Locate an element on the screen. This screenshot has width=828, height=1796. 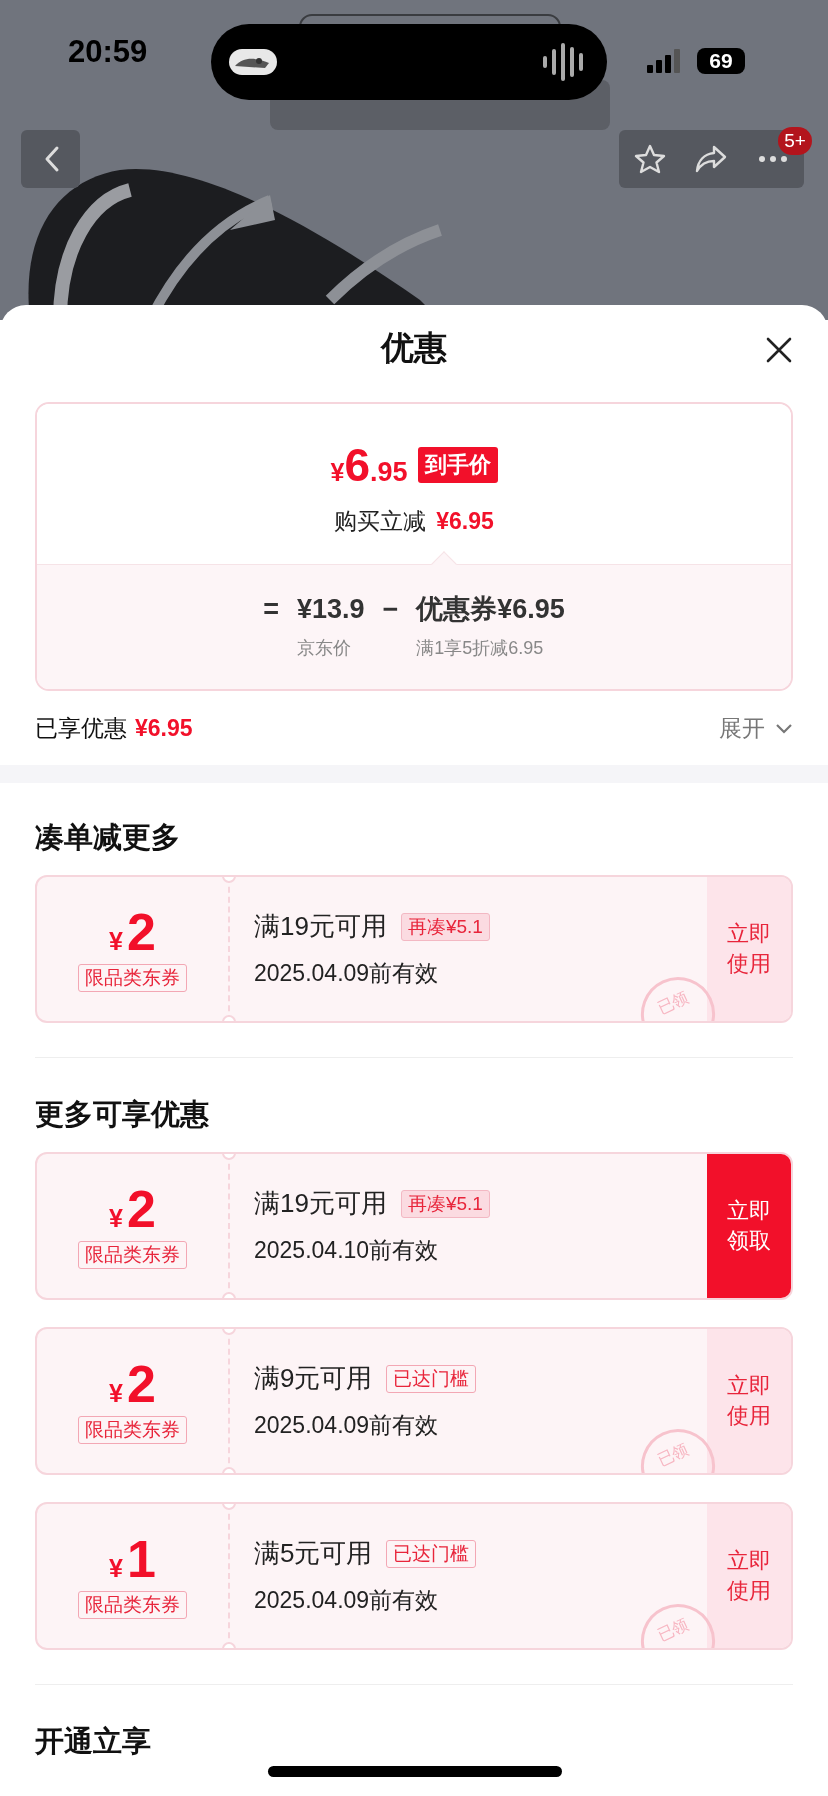
list-price: ¥13.9 is located at coordinates (330, 609).